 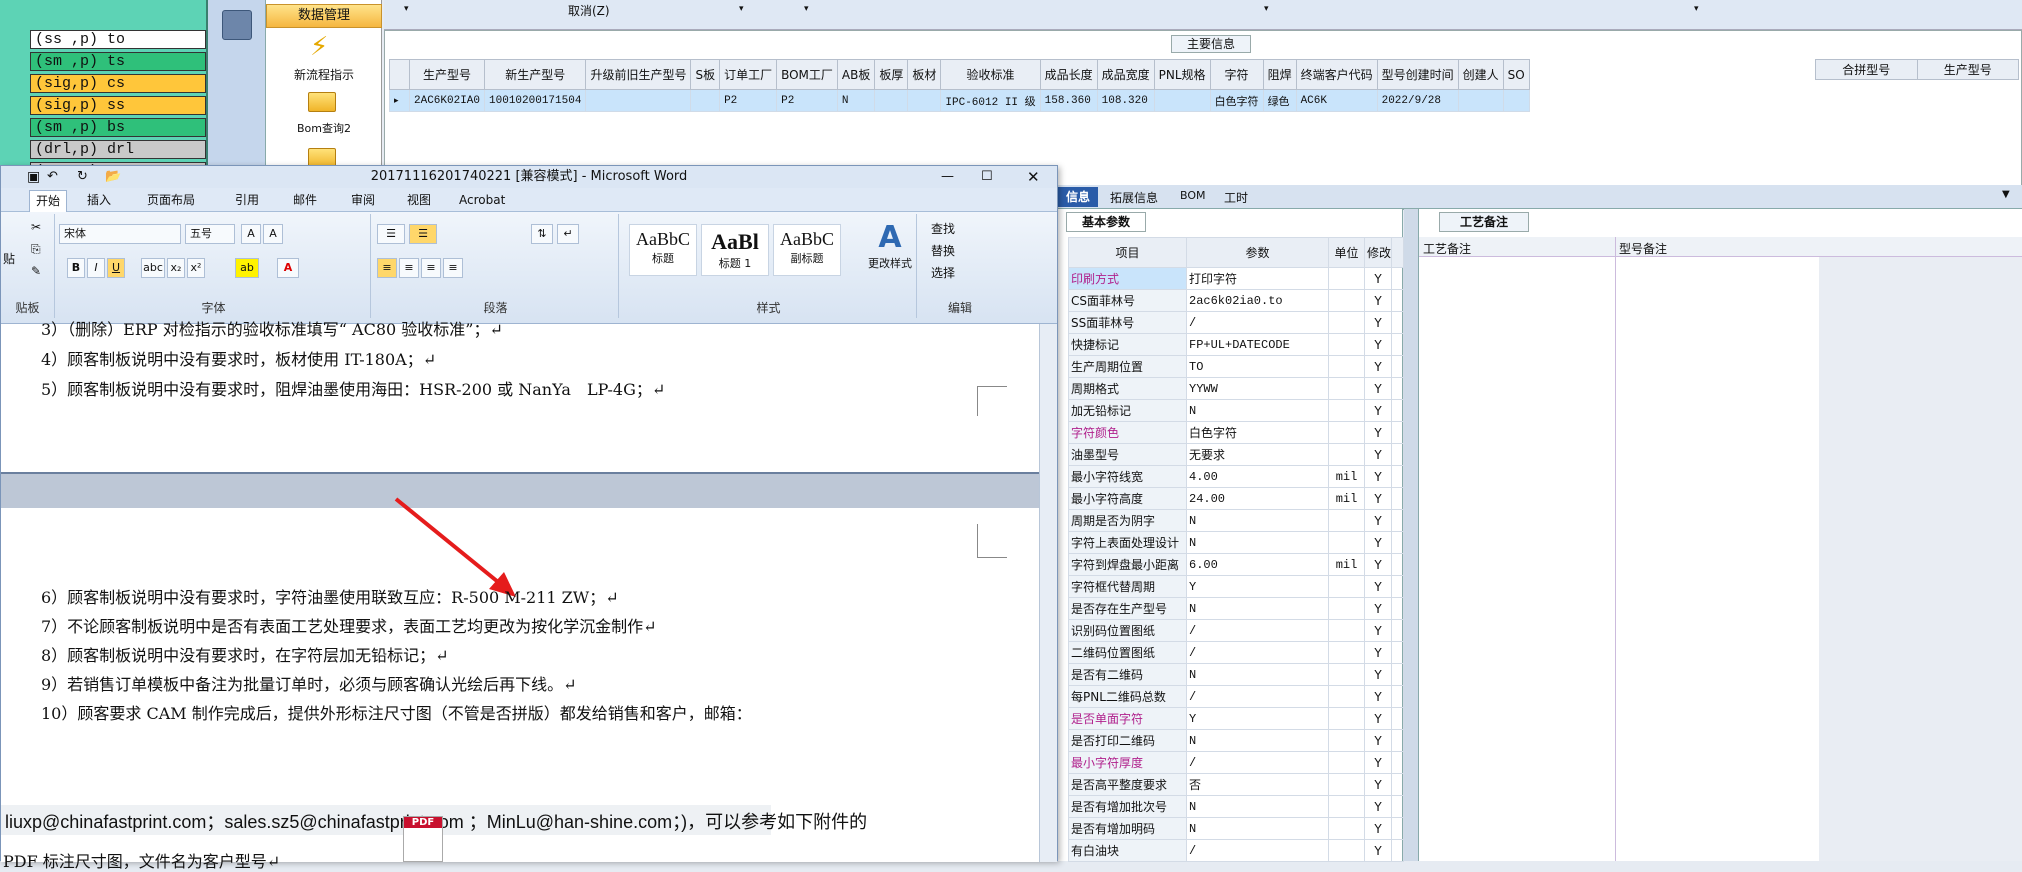 What do you see at coordinates (1048, 593) in the screenshot?
I see `vertical-scrollbar` at bounding box center [1048, 593].